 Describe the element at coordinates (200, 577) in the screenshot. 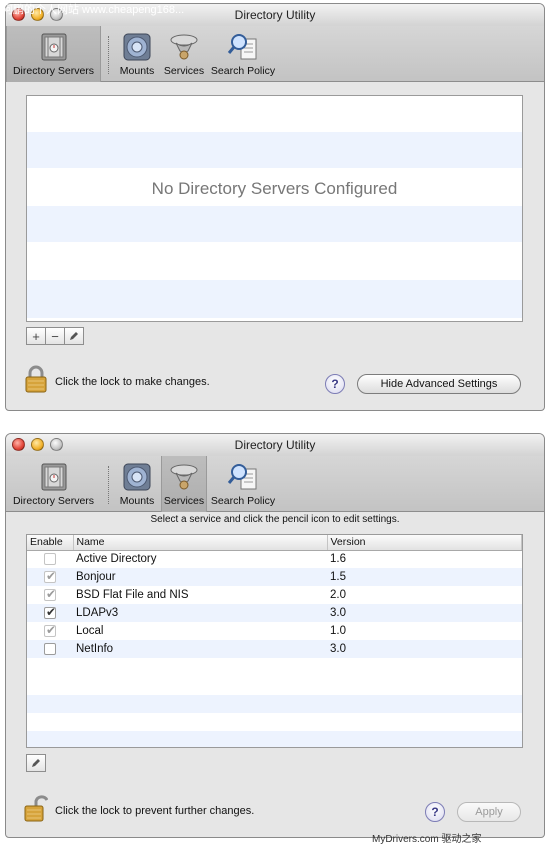

I see `service-name: Bonjour` at that location.